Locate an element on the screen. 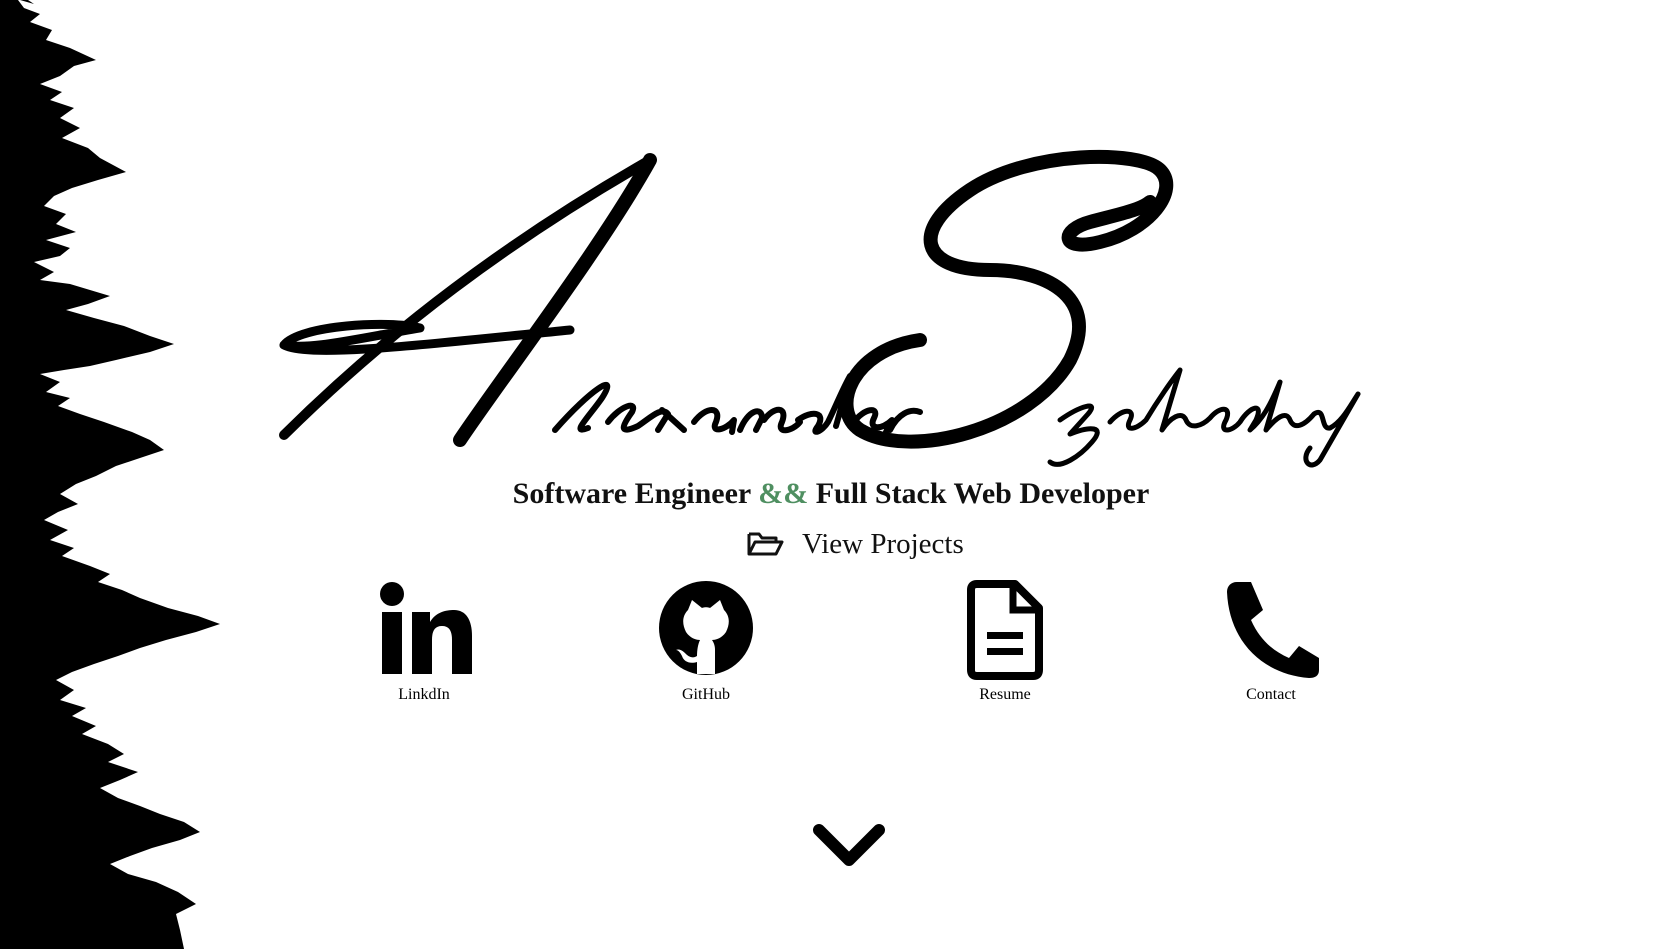 Image resolution: width=1662 pixels, height=949 pixels. document-icon is located at coordinates (1005, 630).